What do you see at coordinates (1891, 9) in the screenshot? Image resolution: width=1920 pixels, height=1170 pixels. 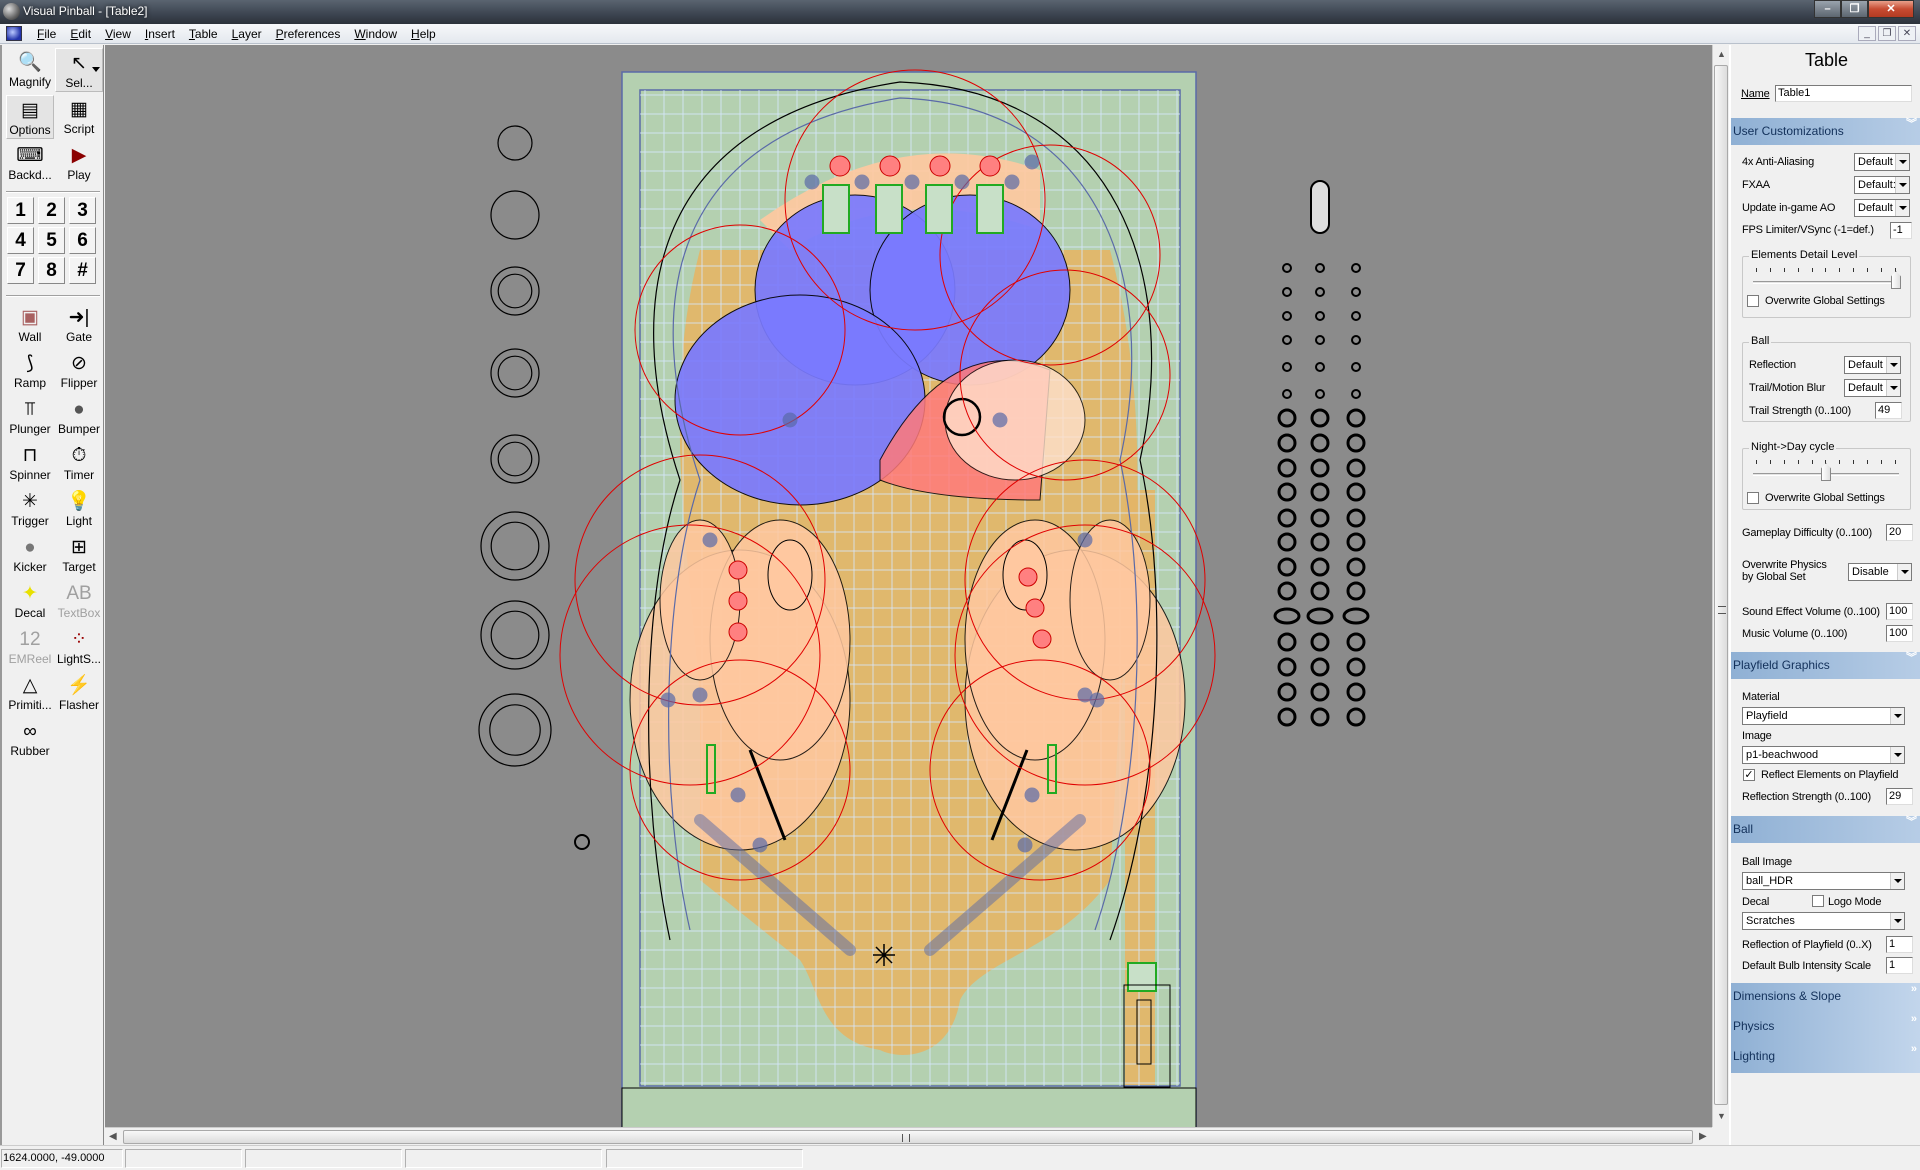 I see `close-button: ✕` at bounding box center [1891, 9].